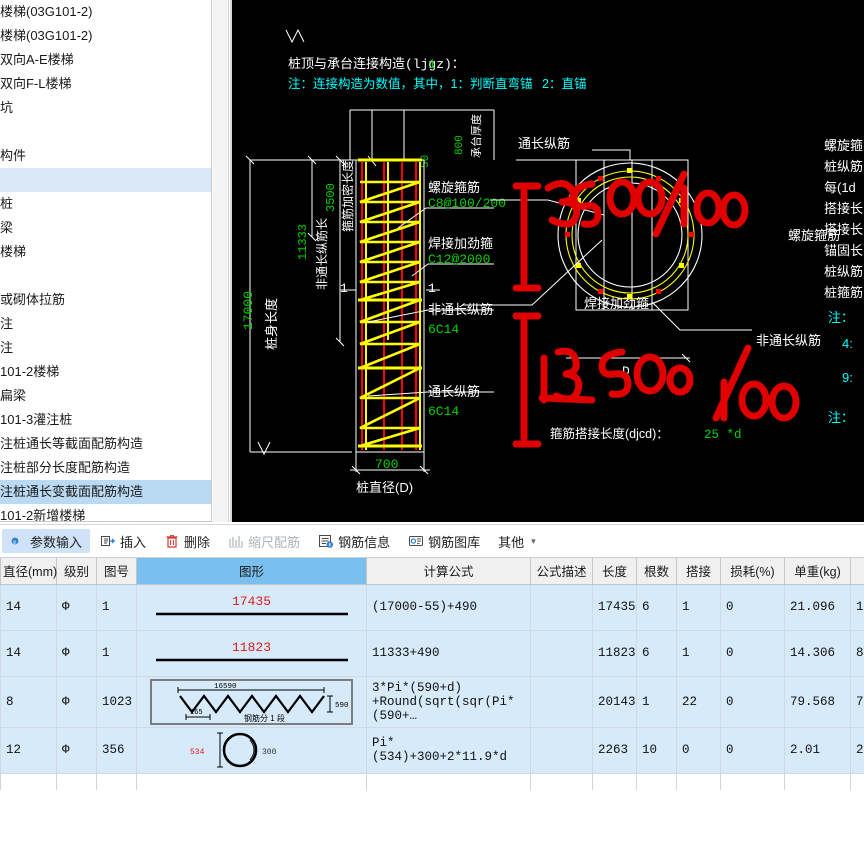 The height and width of the screenshot is (844, 864). I want to click on cell-shape: 16590 590 165 钢筋分 1 段, so click(251, 701).